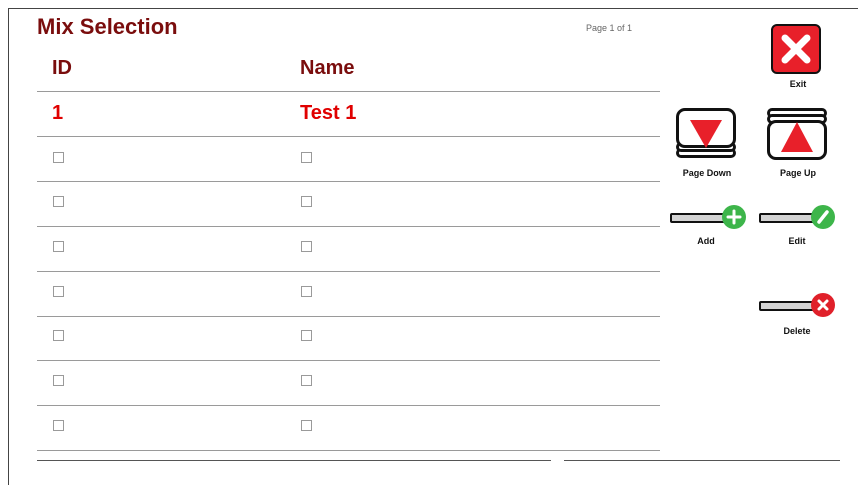 The height and width of the screenshot is (485, 858). I want to click on row-1-name: Test 1, so click(328, 113).